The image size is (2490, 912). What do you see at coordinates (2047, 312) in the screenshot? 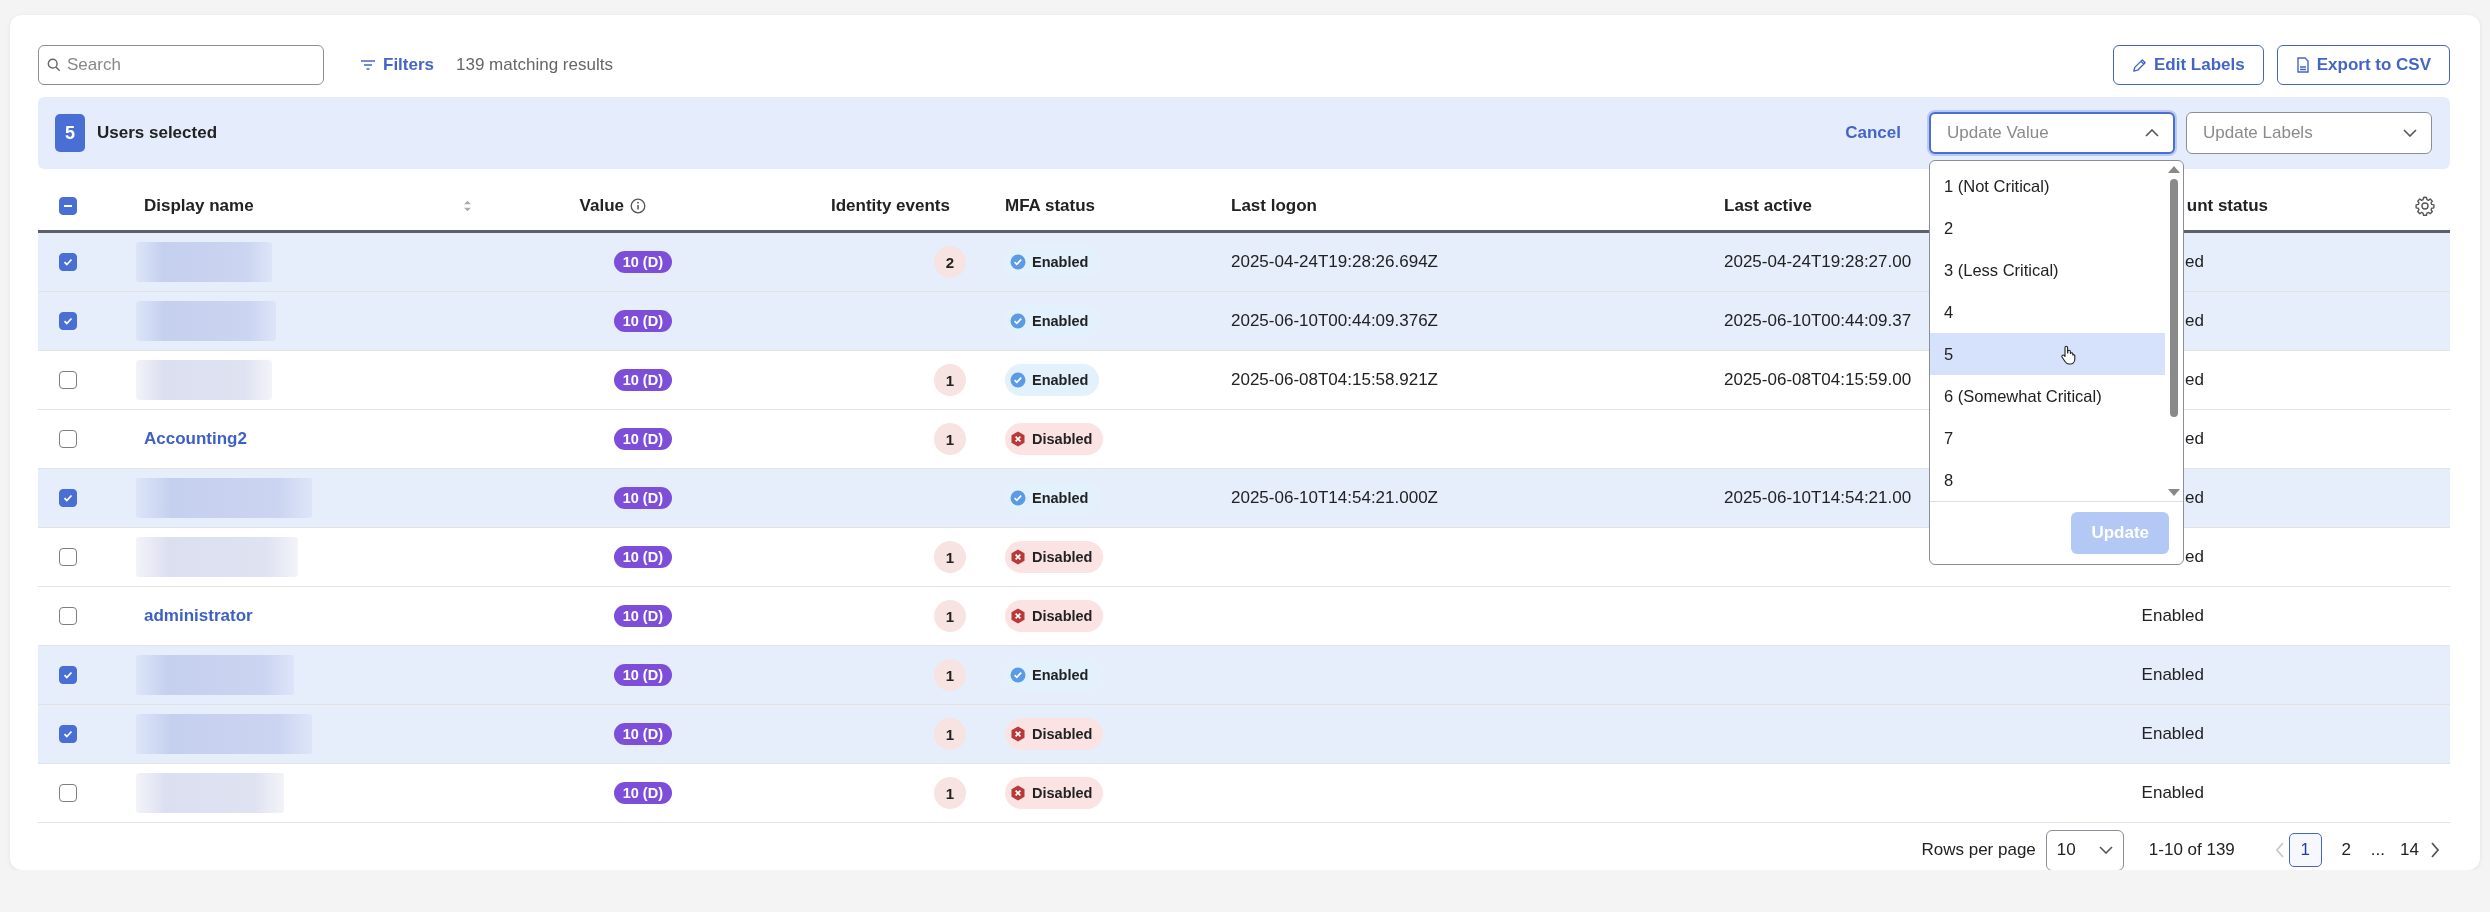
I see `value-option: 4` at bounding box center [2047, 312].